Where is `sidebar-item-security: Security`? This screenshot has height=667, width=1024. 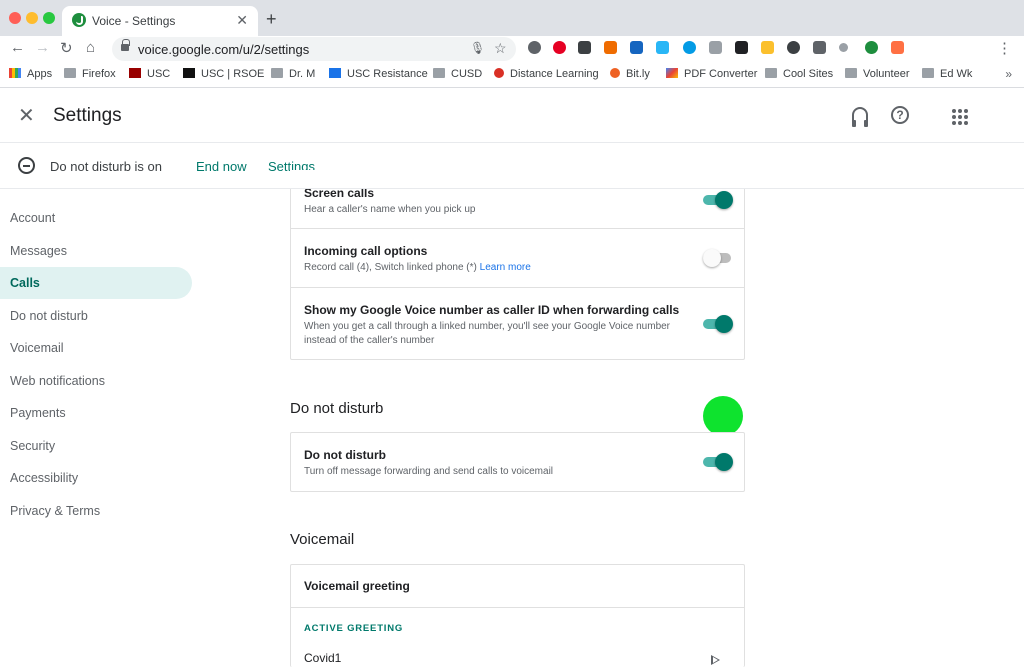 sidebar-item-security: Security is located at coordinates (96, 446).